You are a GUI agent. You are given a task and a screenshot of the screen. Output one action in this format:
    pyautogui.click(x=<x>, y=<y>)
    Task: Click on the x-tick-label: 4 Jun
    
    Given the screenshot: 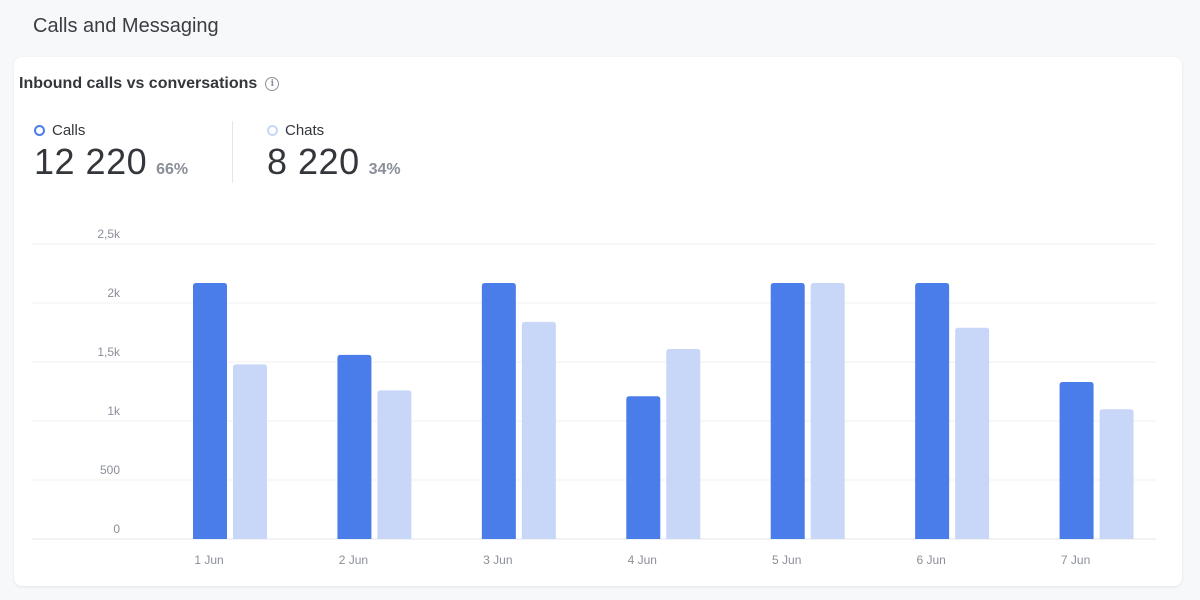 What is the action you would take?
    pyautogui.click(x=642, y=560)
    